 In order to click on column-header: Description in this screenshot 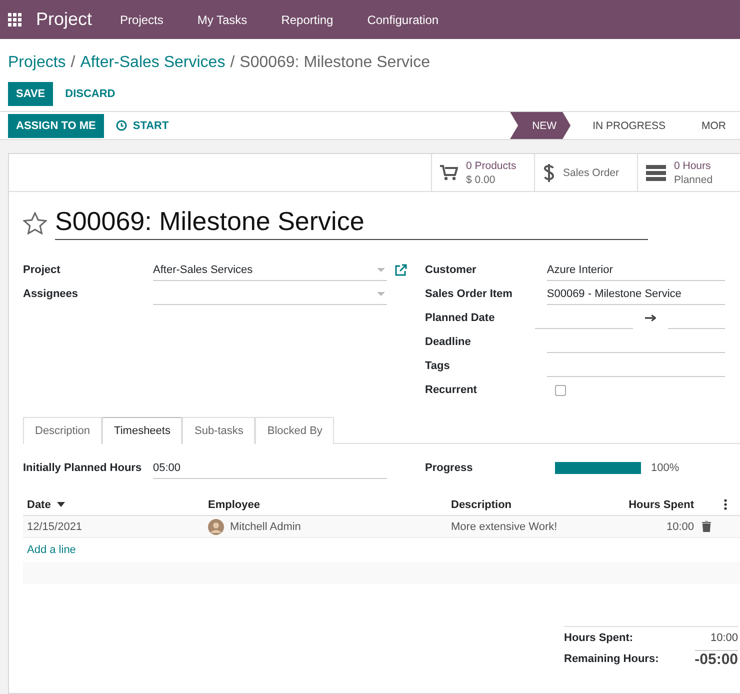, I will do `click(532, 504)`.